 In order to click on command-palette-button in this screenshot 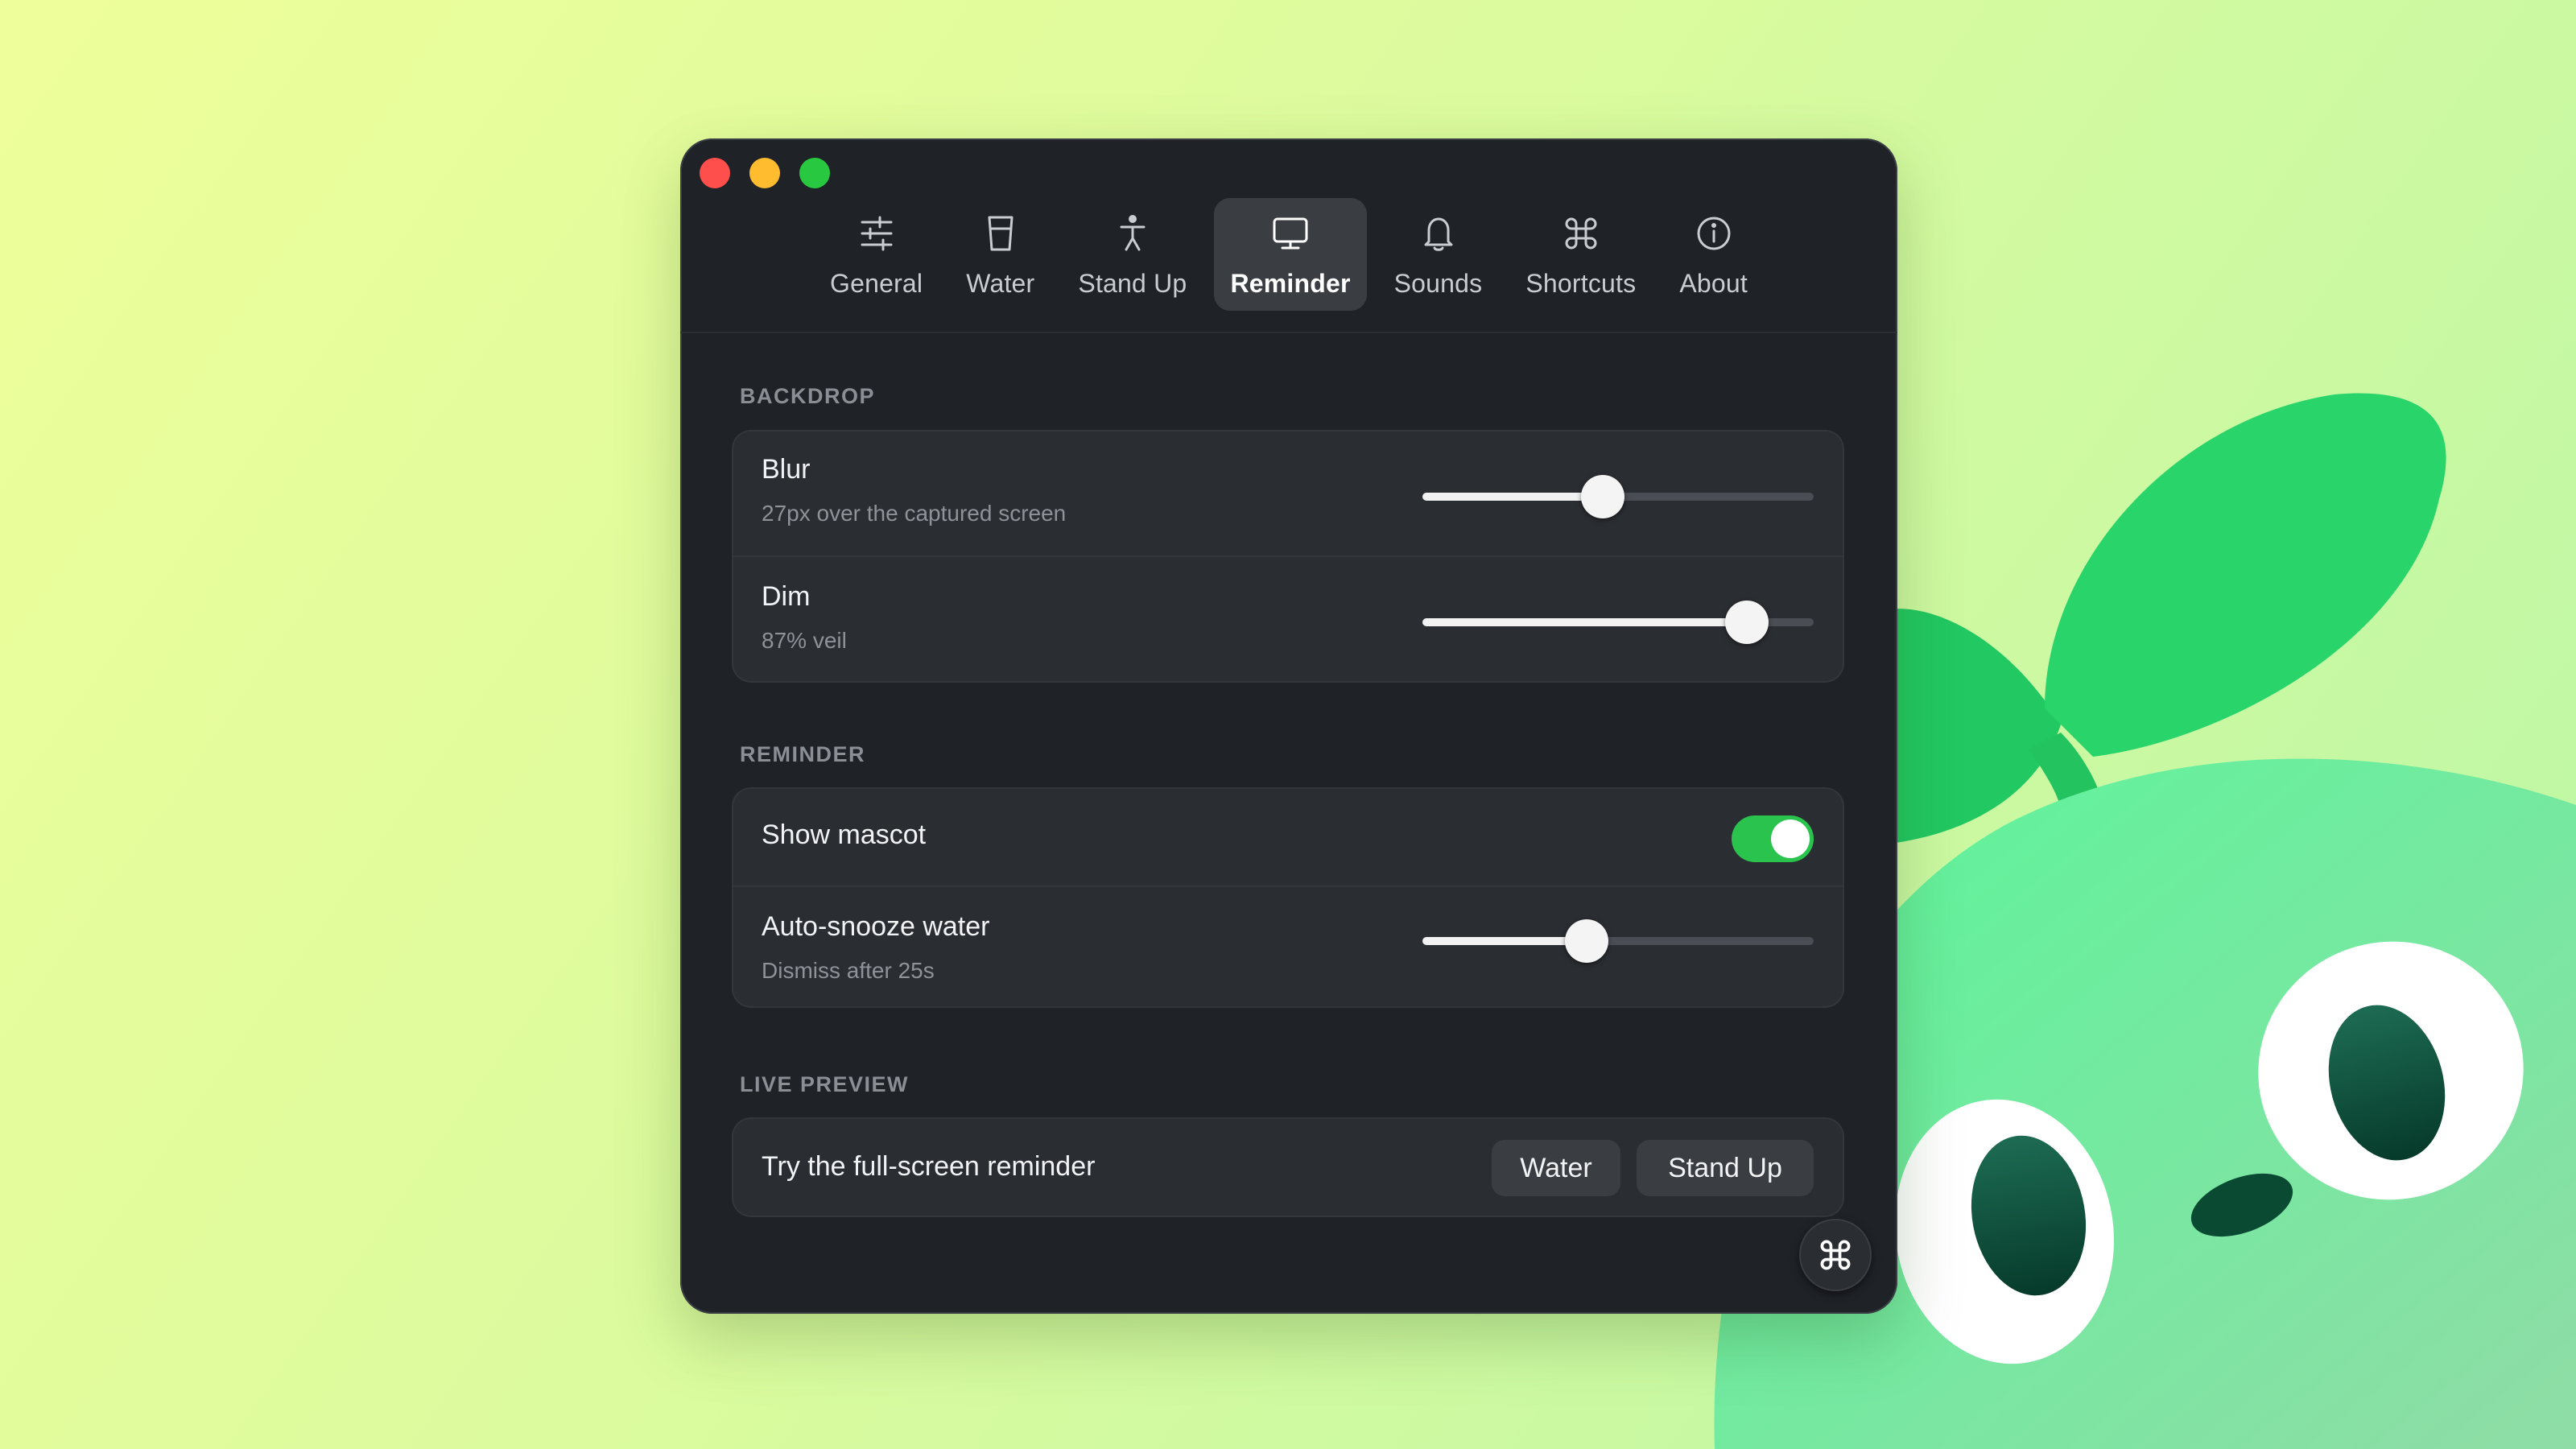, I will do `click(1835, 1255)`.